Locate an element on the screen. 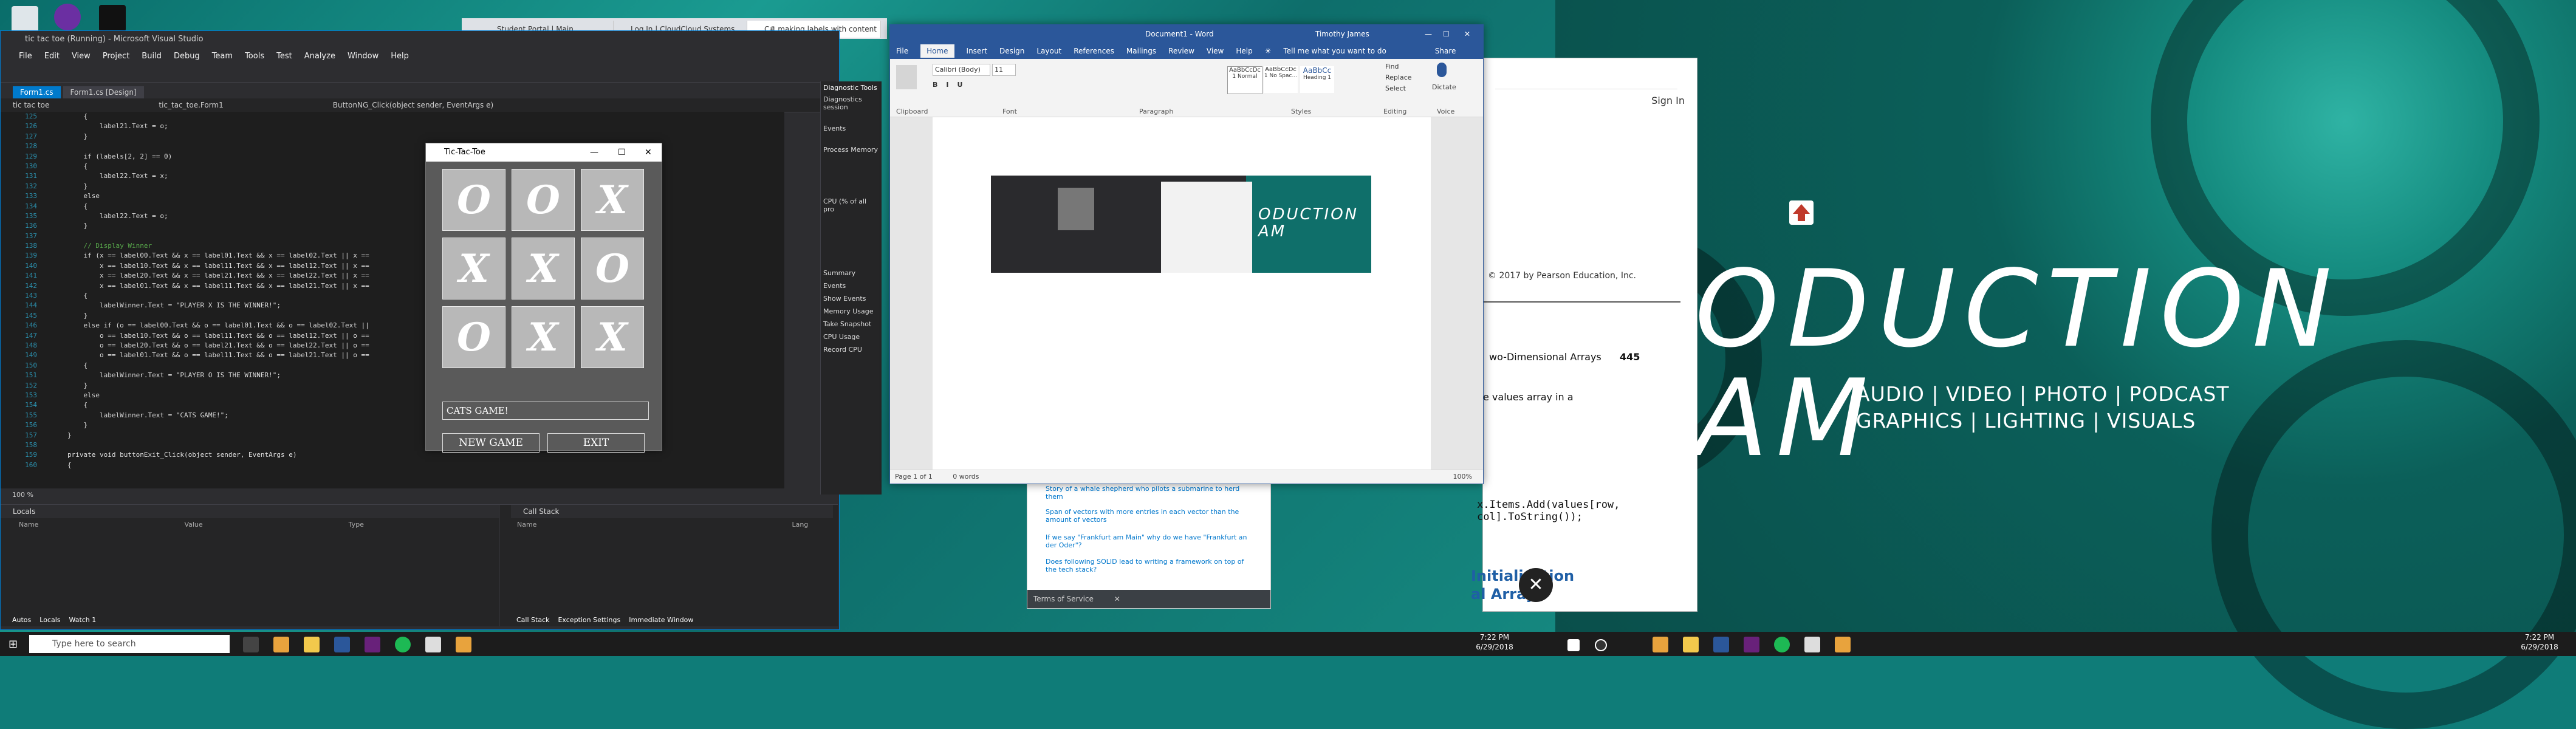  tab-watch: Watch 1 is located at coordinates (83, 620).